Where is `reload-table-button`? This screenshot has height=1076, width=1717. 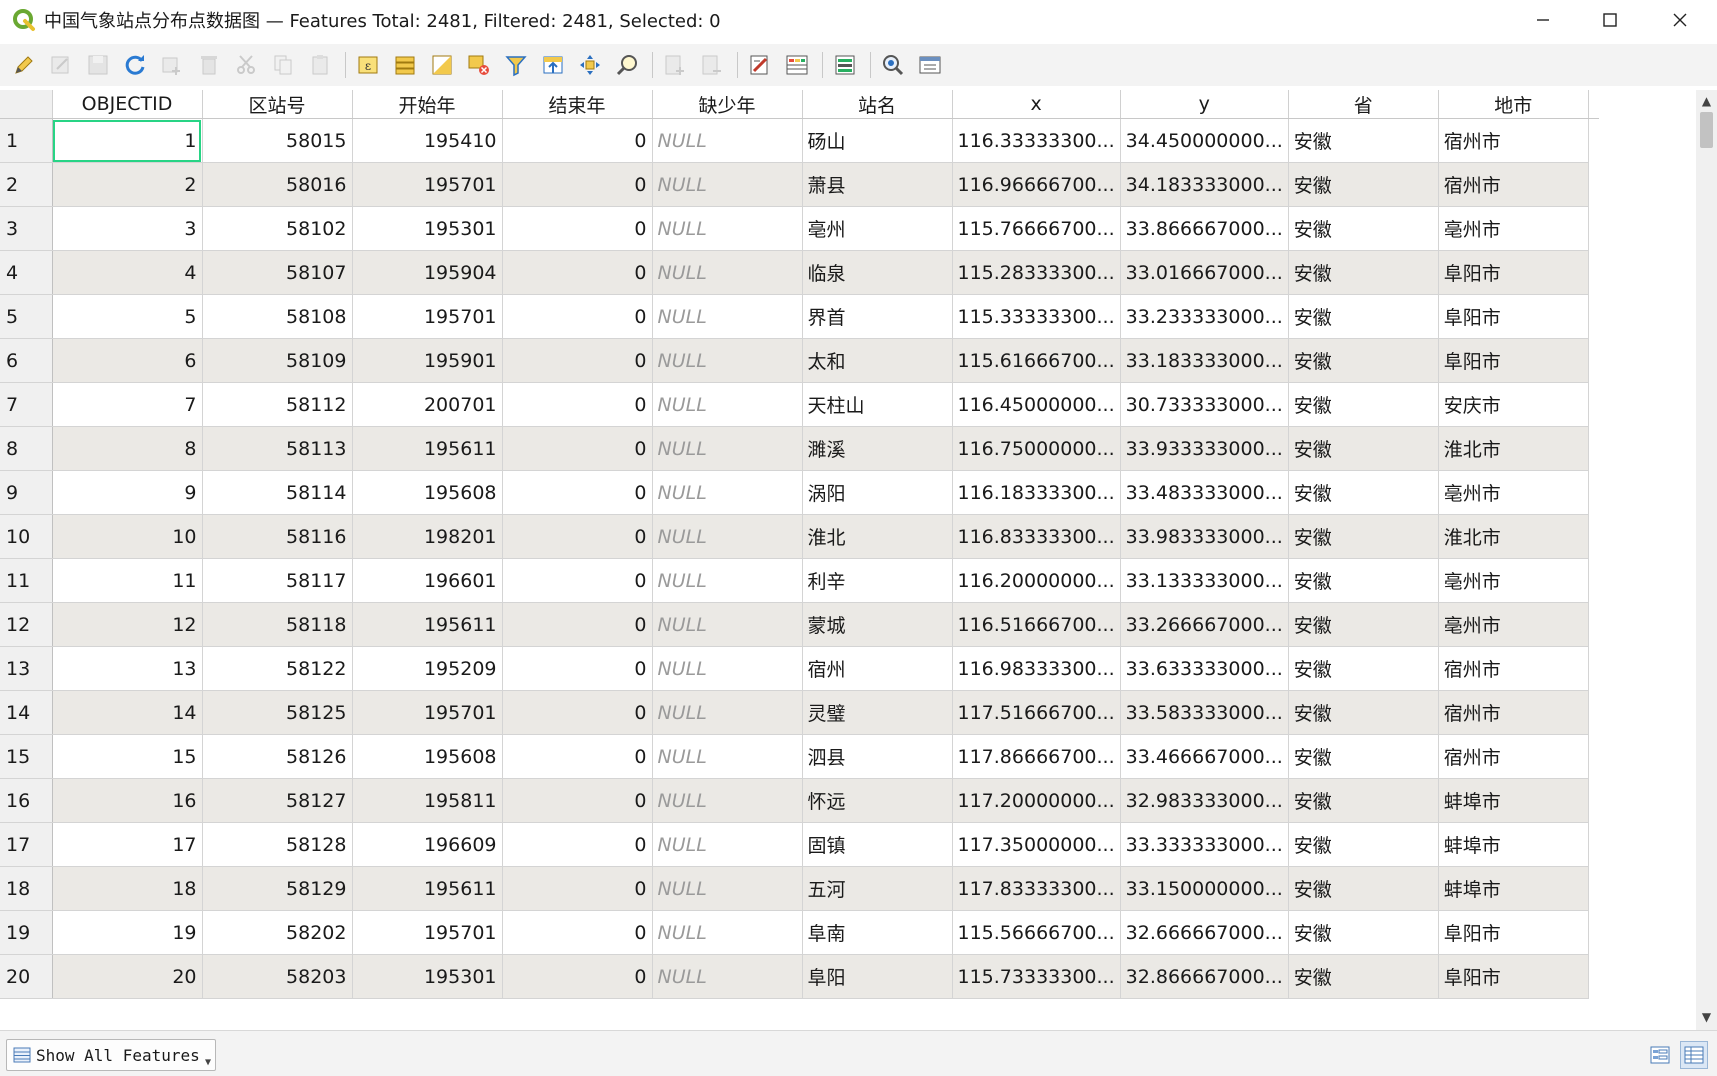 reload-table-button is located at coordinates (135, 65).